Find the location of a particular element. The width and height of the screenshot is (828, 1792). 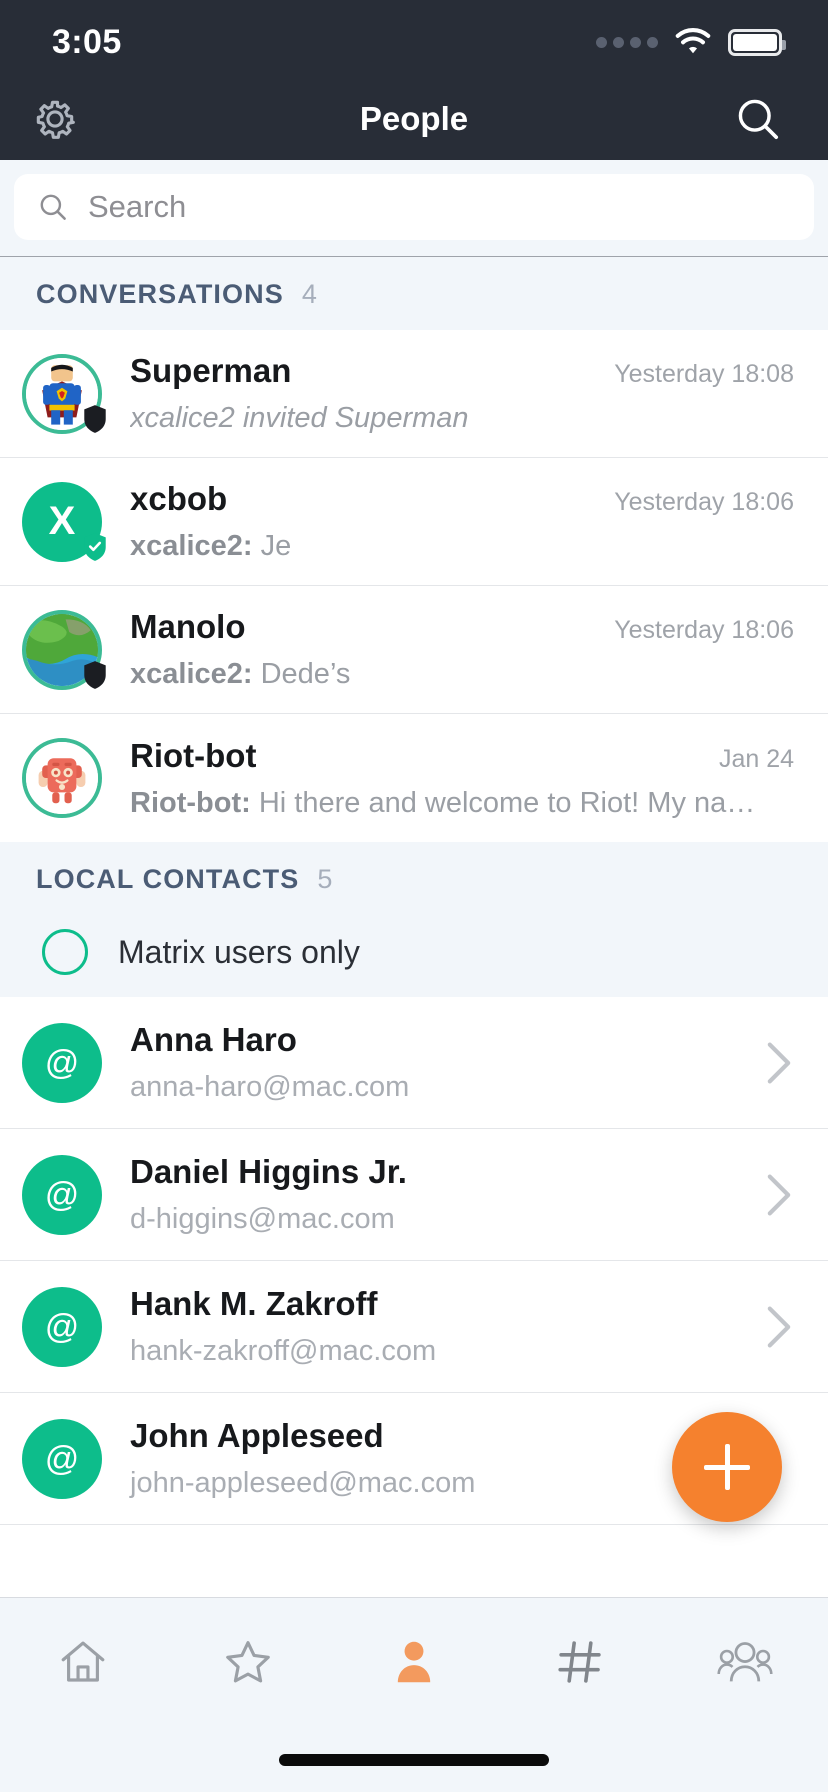

preview-text: Je is located at coordinates (276, 546).